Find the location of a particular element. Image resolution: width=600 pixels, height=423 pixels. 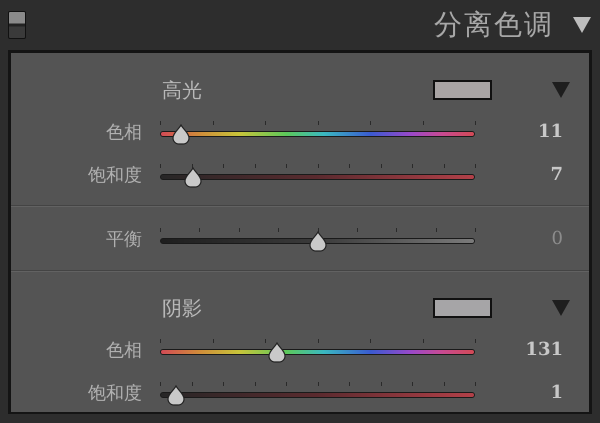

collapse-icon is located at coordinates (582, 25).